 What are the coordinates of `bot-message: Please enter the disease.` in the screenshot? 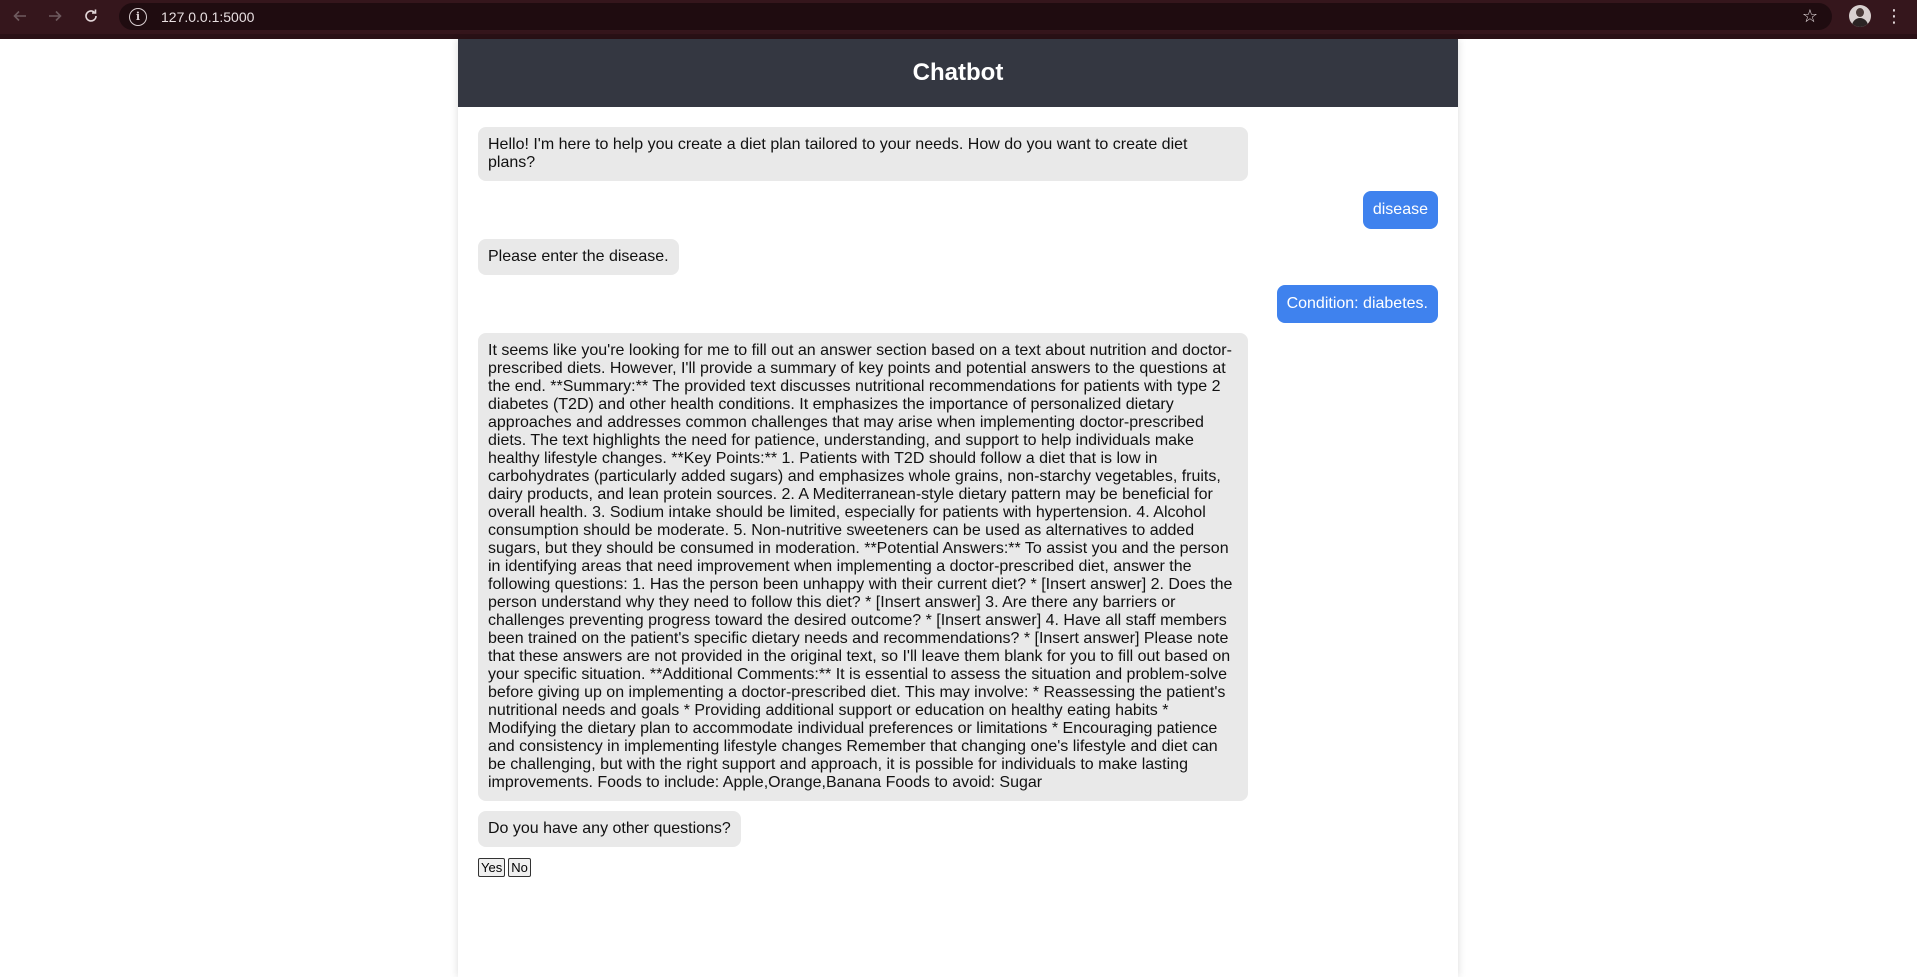 It's located at (578, 257).